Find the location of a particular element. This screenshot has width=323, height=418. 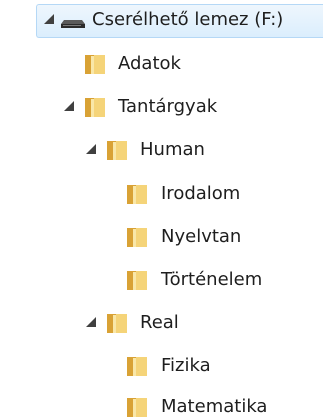

tree-item-nyelvtan: Nyelvtan is located at coordinates (161, 237).